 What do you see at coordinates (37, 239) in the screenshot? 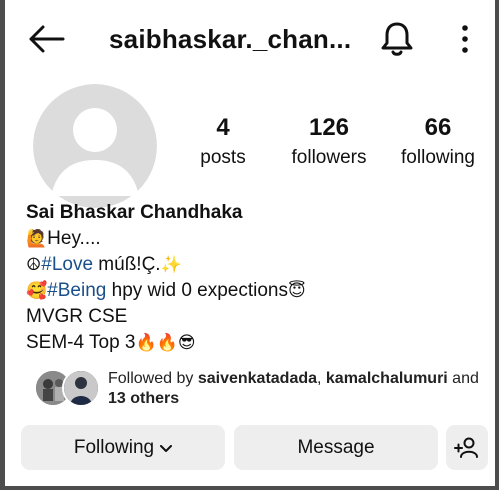
I see `raising-hand-emoji-icon: 🙋` at bounding box center [37, 239].